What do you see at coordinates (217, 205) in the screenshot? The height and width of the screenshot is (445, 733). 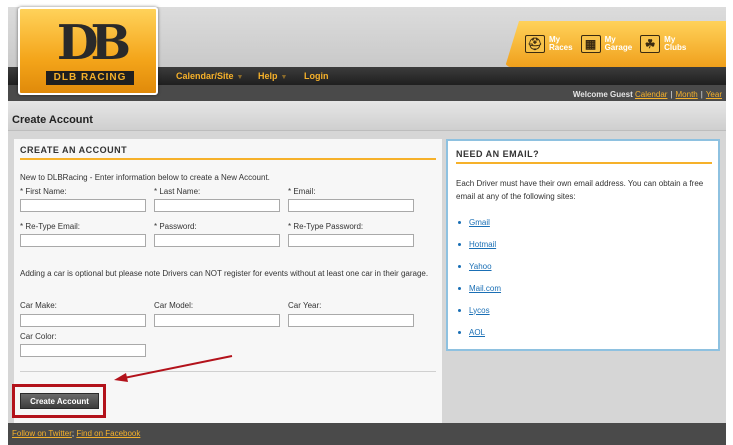 I see `last-name-field` at bounding box center [217, 205].